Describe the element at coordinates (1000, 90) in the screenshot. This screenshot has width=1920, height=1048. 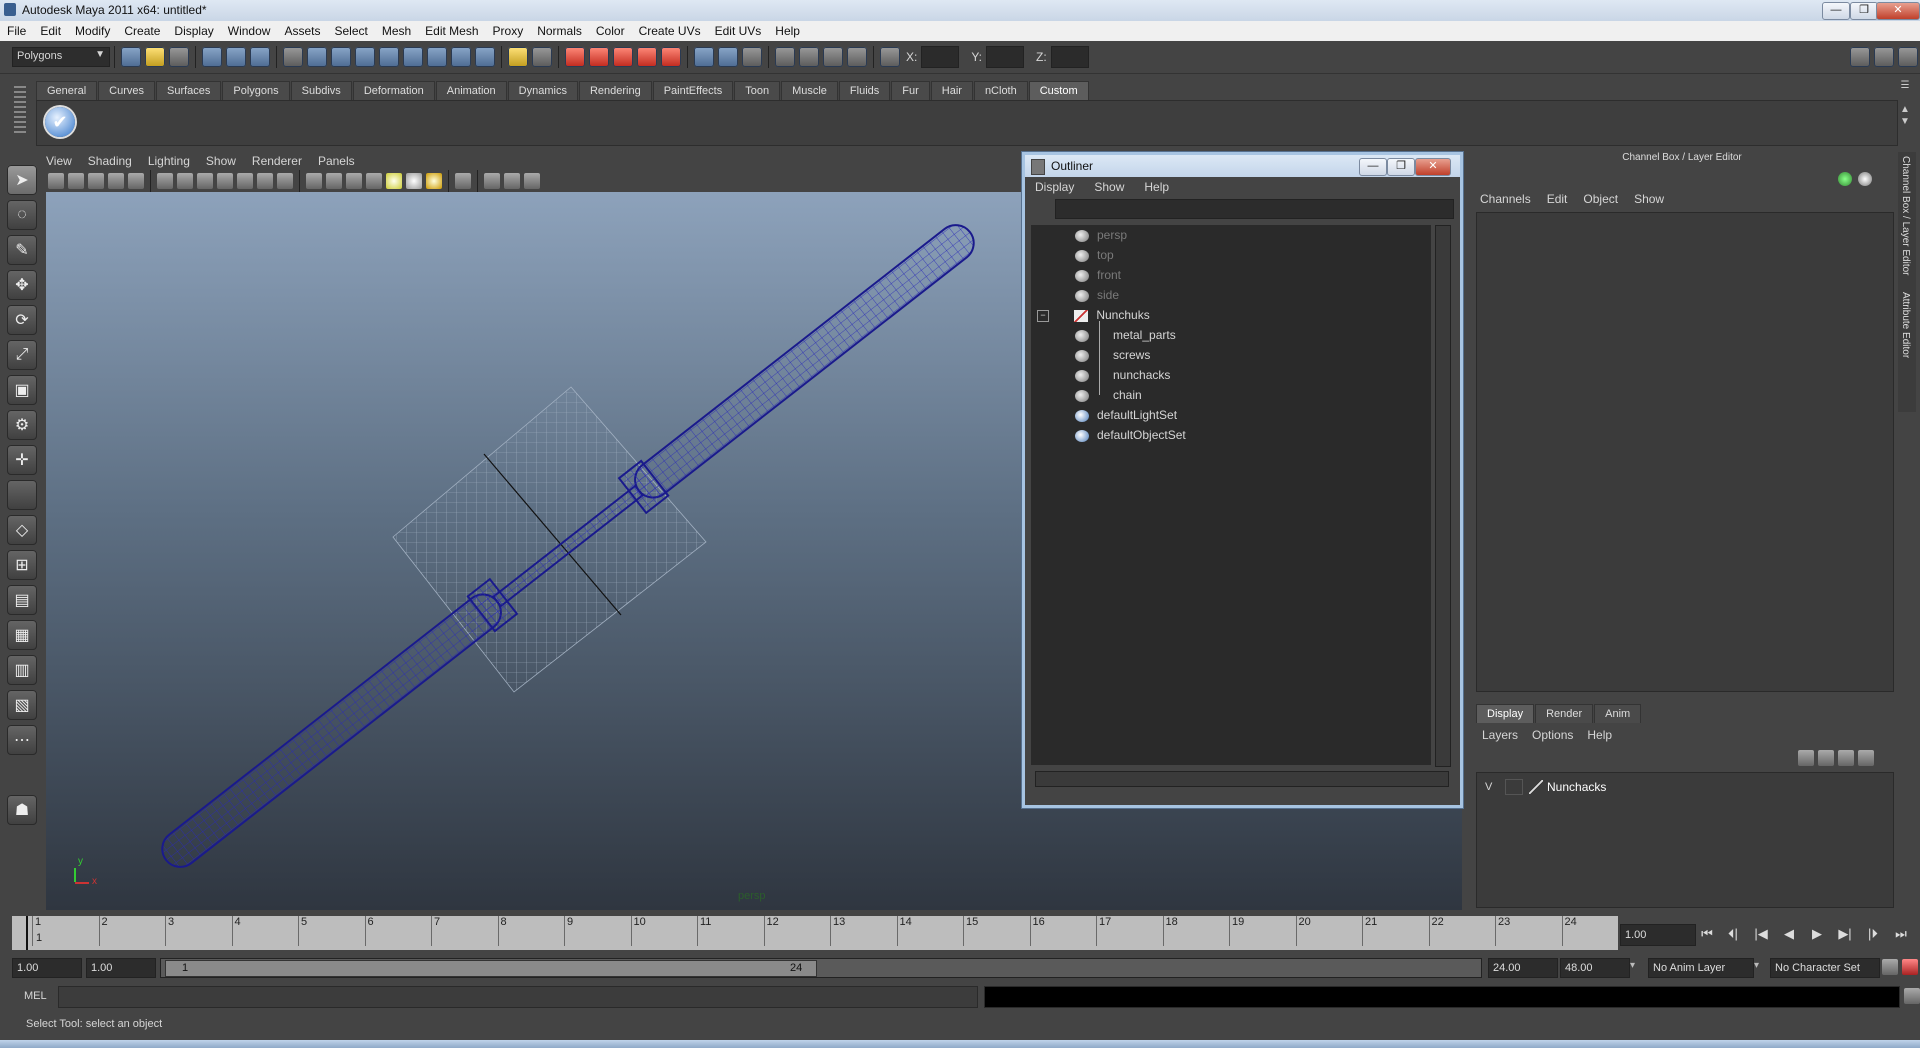
I see `shelf-tab-ncloth: nCloth` at that location.